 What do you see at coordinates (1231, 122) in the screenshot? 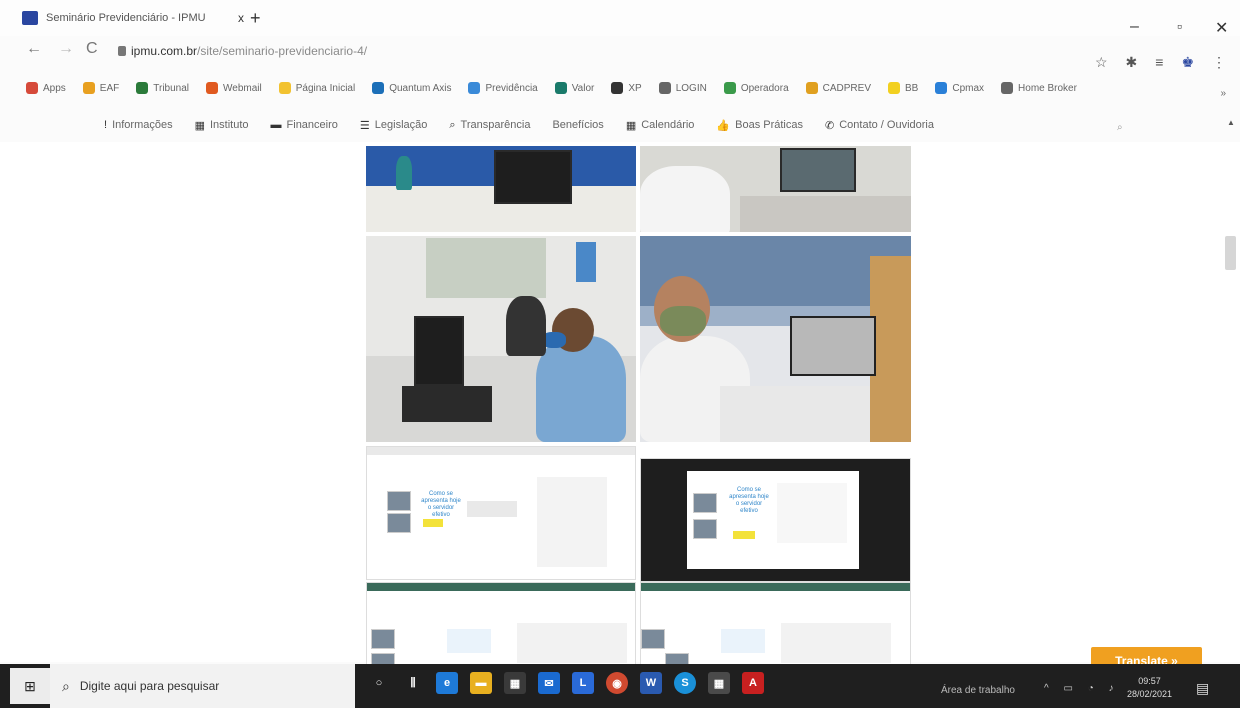
I see `scroll-up-icon: ▲` at bounding box center [1231, 122].